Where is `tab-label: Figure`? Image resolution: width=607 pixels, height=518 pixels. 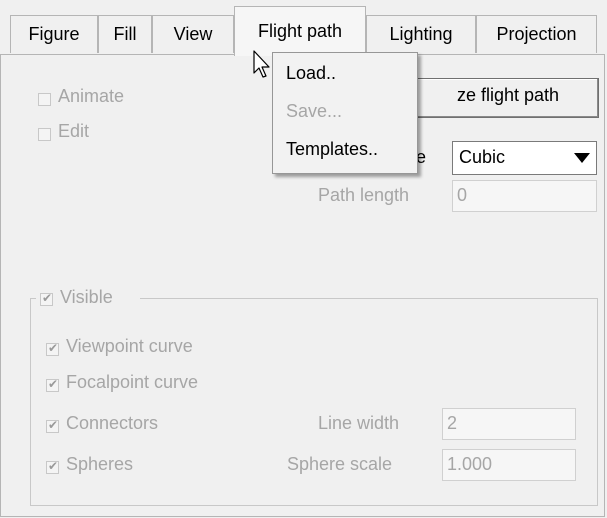 tab-label: Figure is located at coordinates (54, 34).